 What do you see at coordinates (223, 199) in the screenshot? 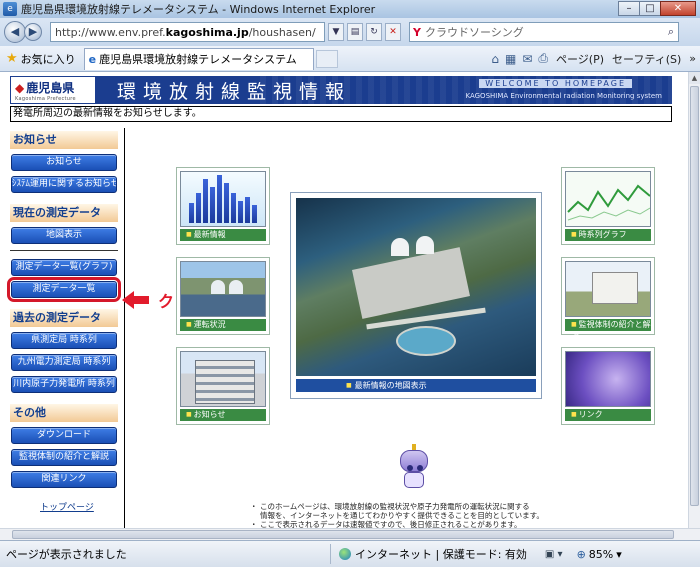
I see `latest-bar-image` at bounding box center [223, 199].